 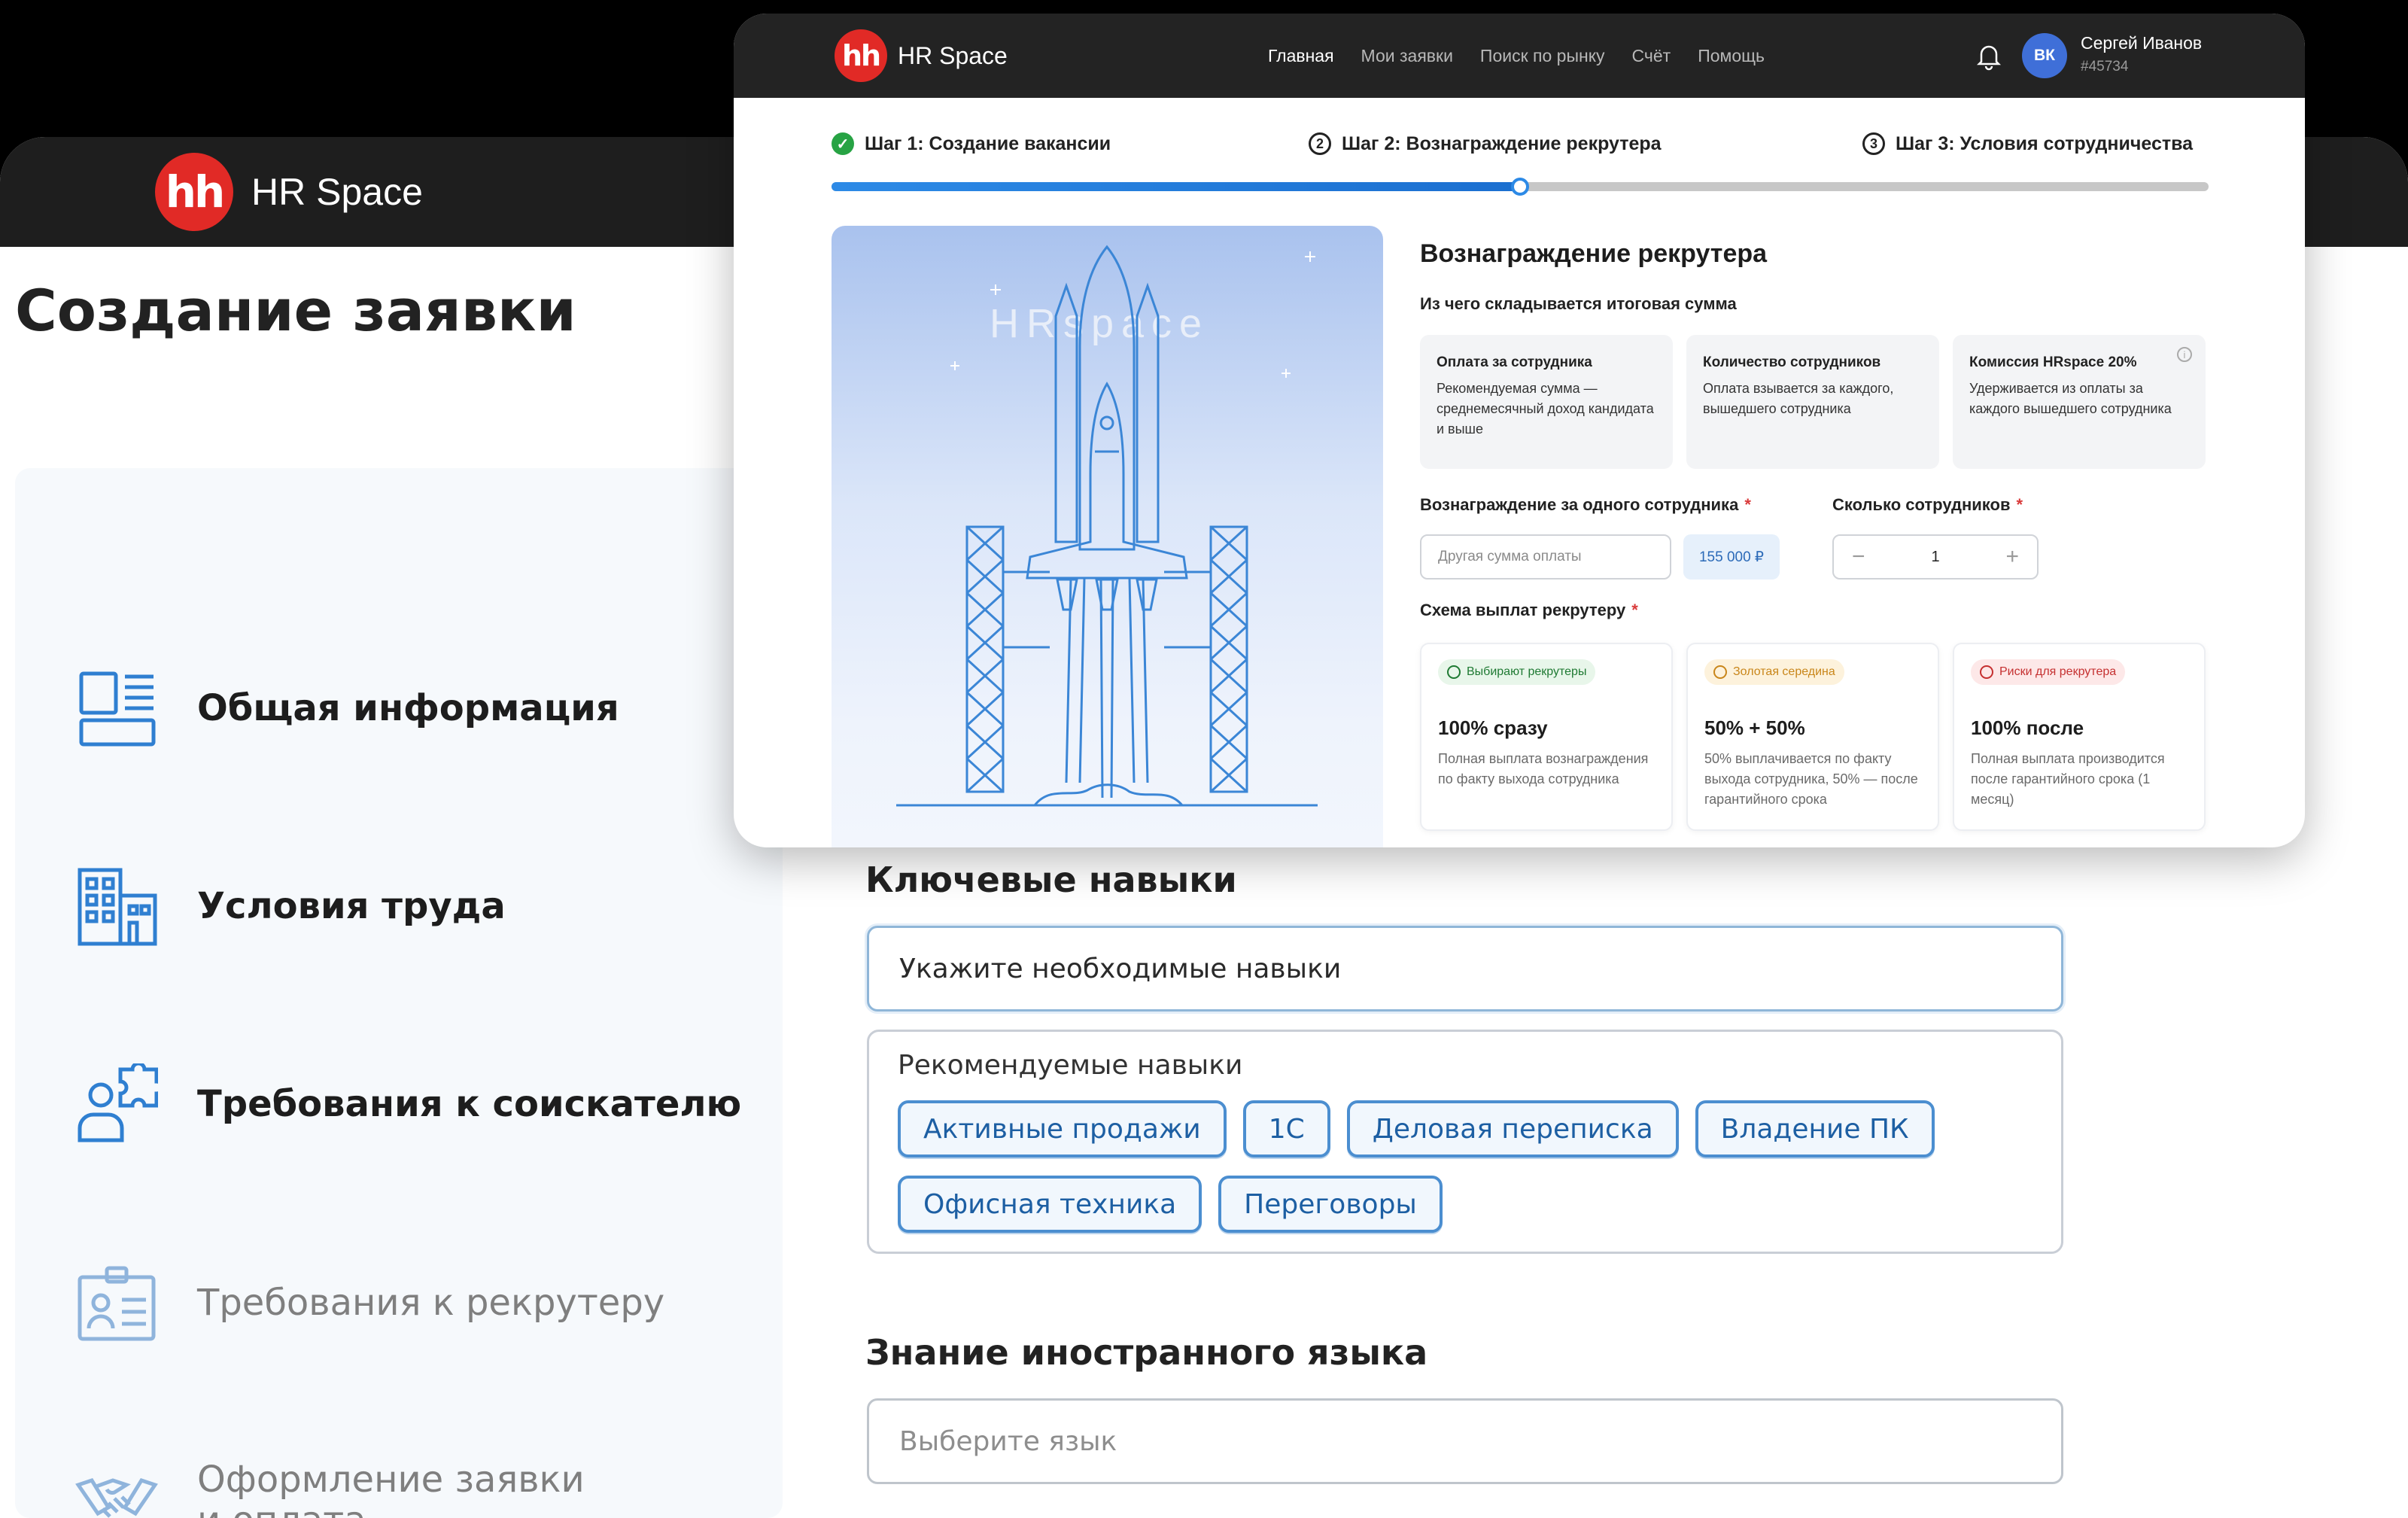 I want to click on skill-chip: Офисная техника, so click(x=1050, y=1204).